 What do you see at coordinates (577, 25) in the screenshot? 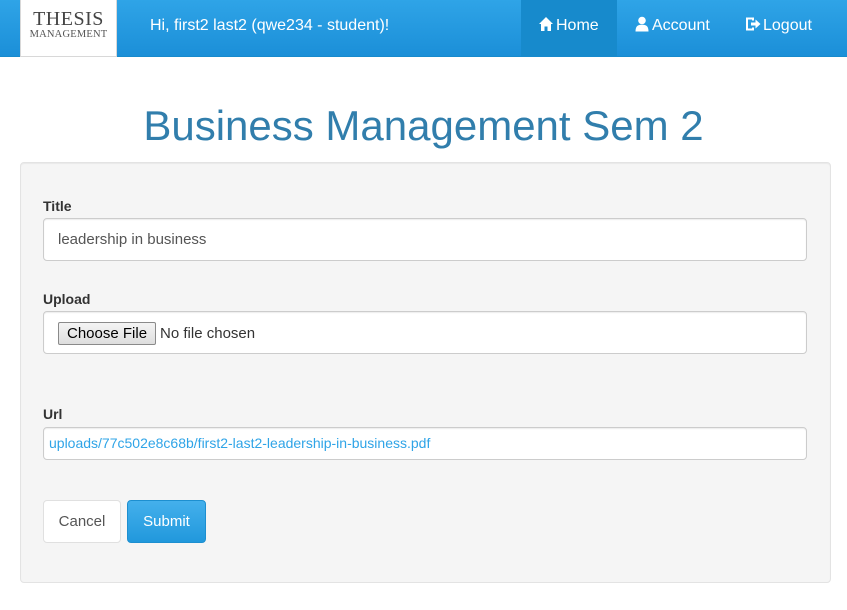
I see `nav-home-label: Home` at bounding box center [577, 25].